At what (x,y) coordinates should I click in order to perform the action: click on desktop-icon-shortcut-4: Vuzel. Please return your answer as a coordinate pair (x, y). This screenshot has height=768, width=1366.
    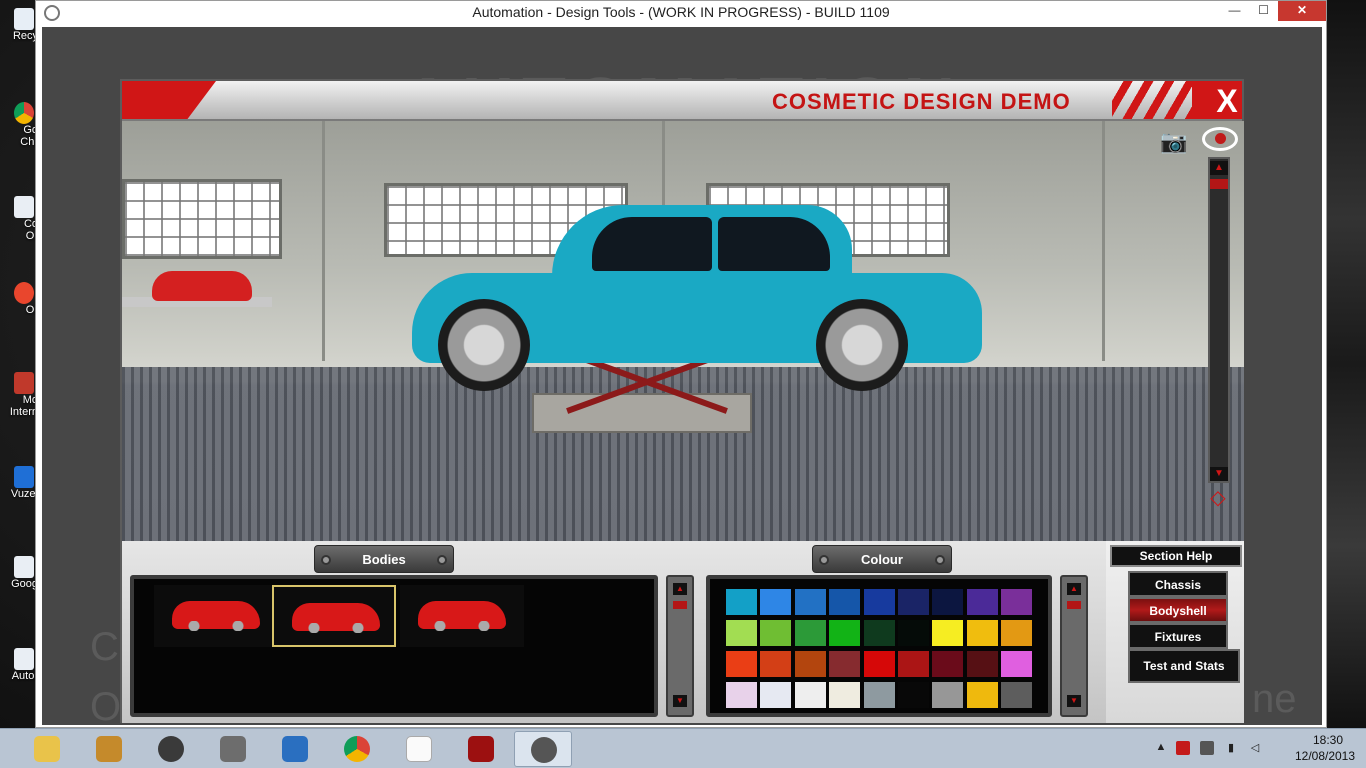
    Looking at the image, I should click on (19, 483).